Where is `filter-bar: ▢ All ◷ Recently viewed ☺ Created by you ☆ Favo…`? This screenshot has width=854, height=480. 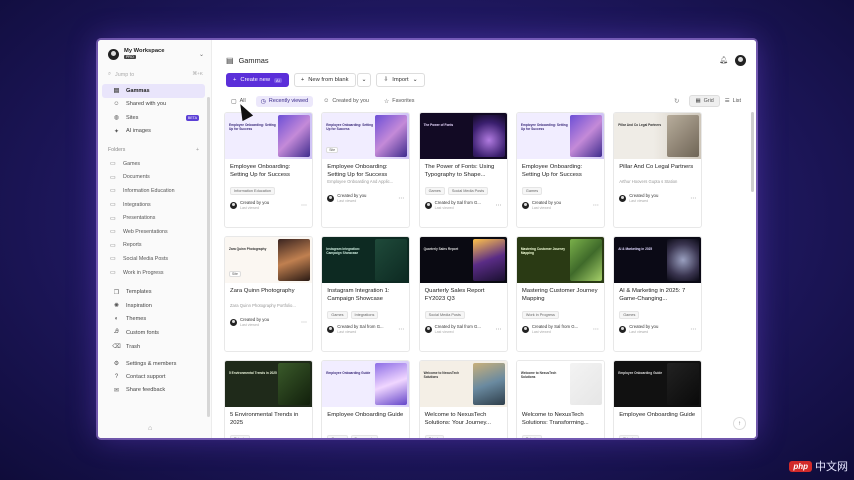
filter-bar: ▢ All ◷ Recently viewed ☺ Created by you ☆ Favo… is located at coordinates (484, 101).